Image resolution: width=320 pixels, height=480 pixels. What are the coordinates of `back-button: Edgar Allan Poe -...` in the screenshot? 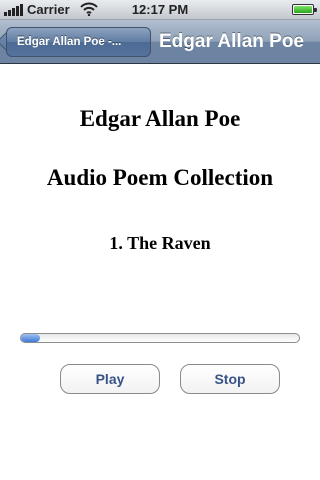 It's located at (78, 42).